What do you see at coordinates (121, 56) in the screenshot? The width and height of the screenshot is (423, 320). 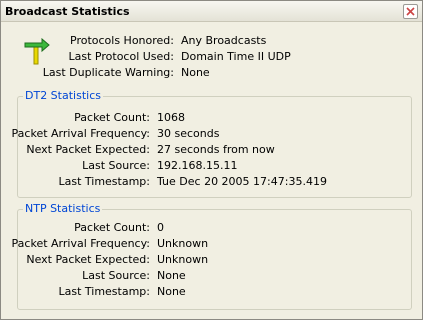 I see `summary-label: Last Protocol Used:` at bounding box center [121, 56].